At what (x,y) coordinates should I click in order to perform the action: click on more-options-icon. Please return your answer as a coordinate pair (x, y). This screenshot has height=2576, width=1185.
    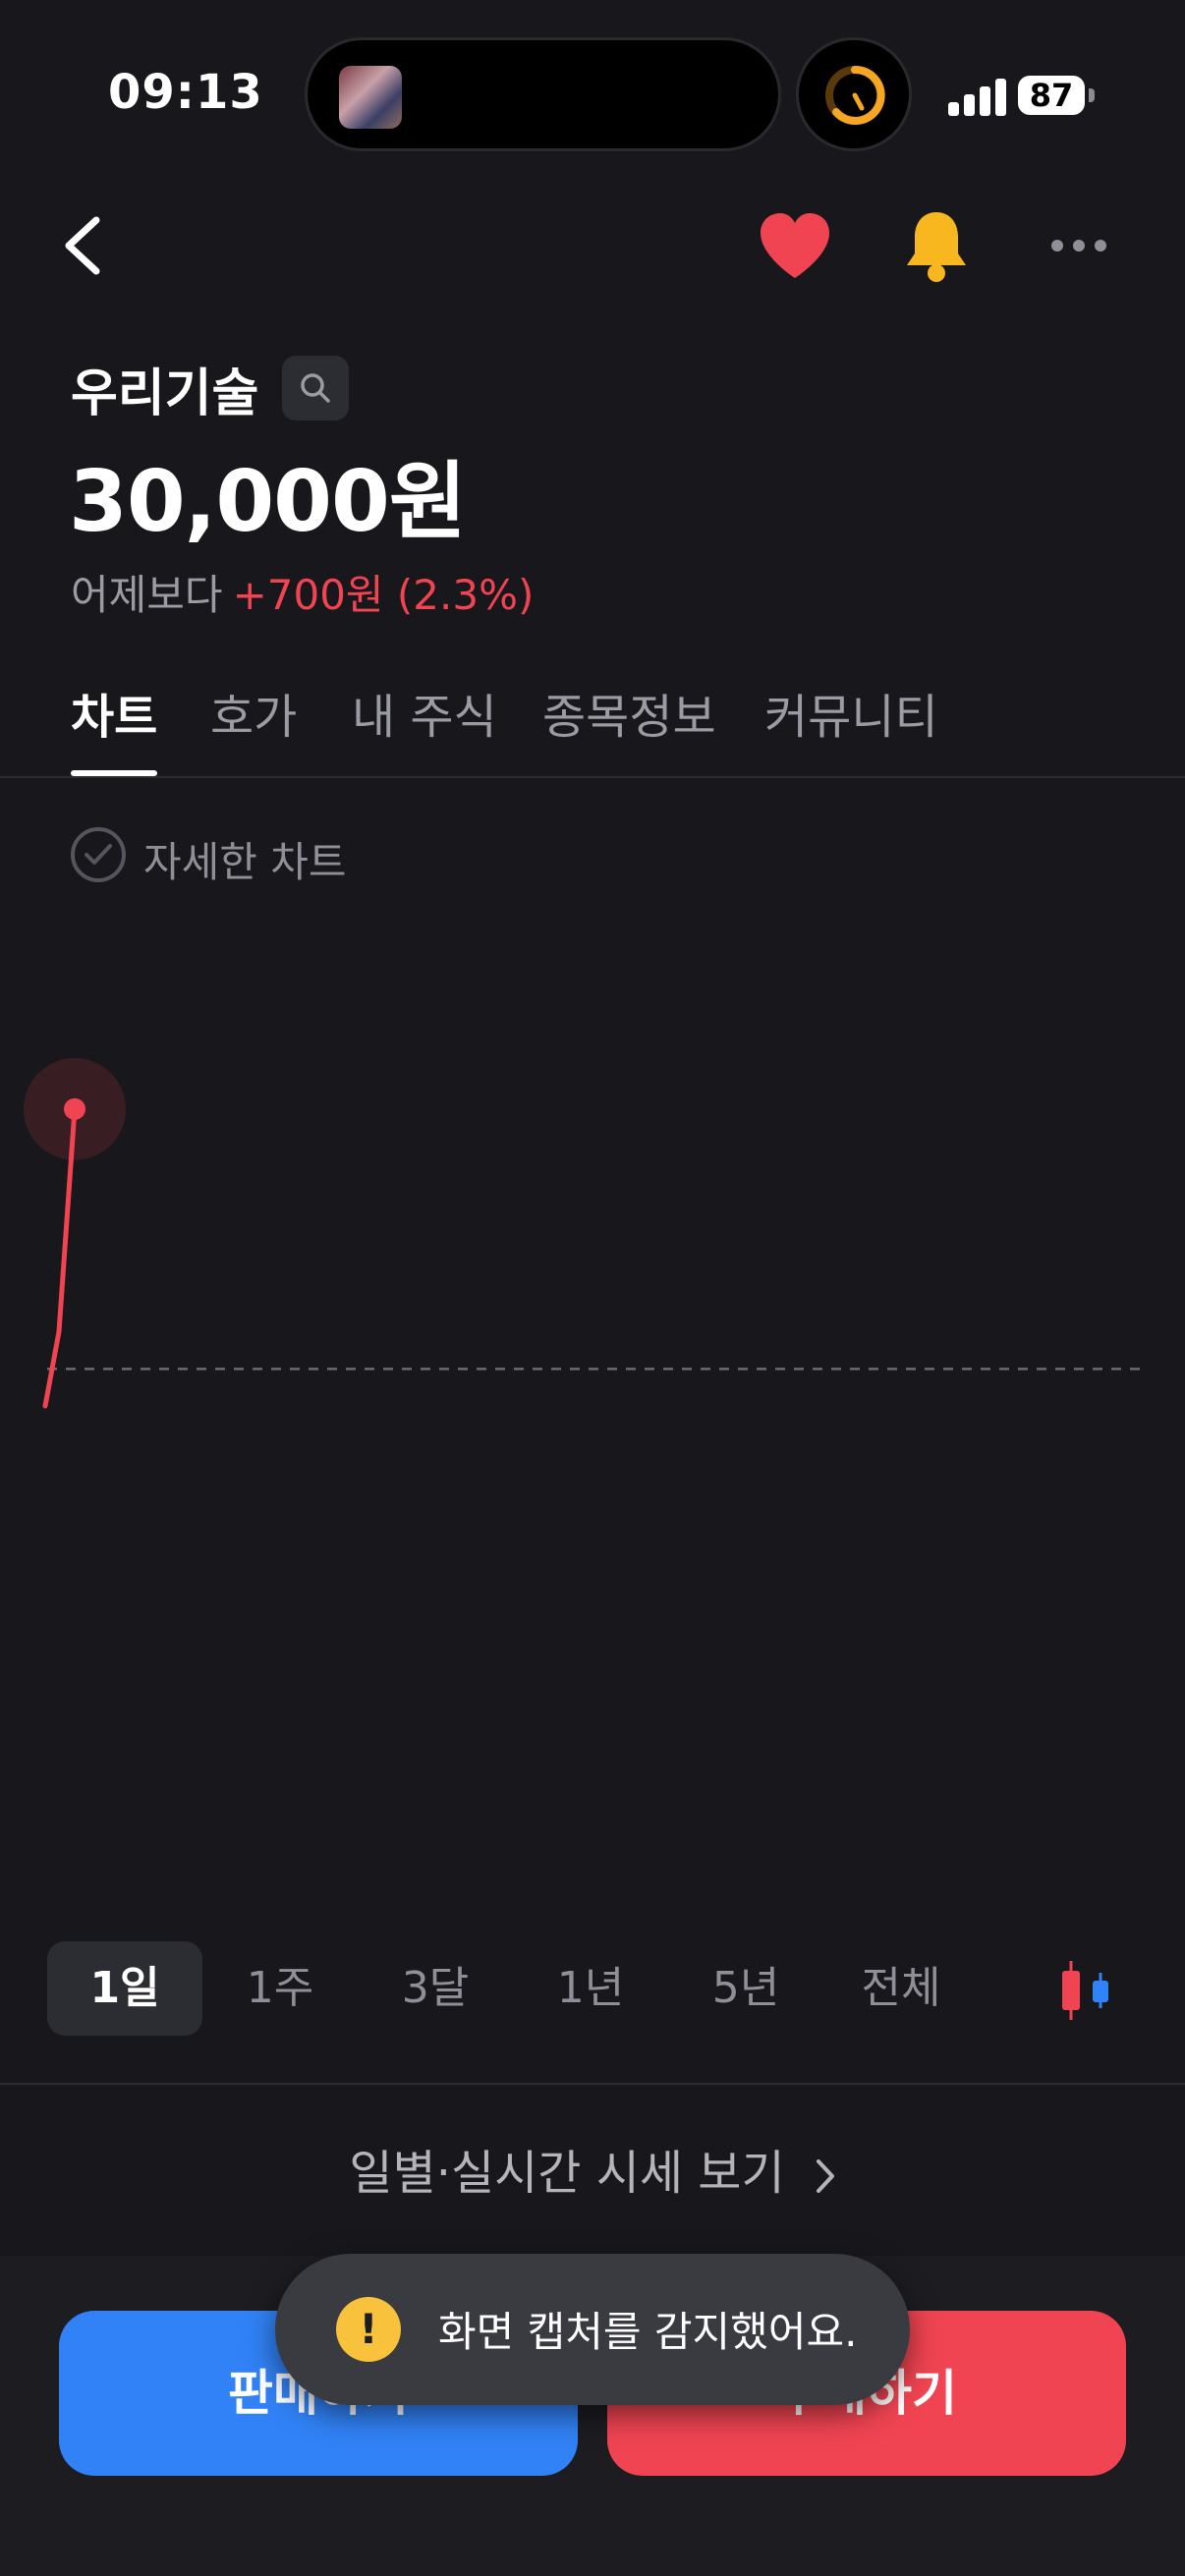
    Looking at the image, I should click on (1079, 245).